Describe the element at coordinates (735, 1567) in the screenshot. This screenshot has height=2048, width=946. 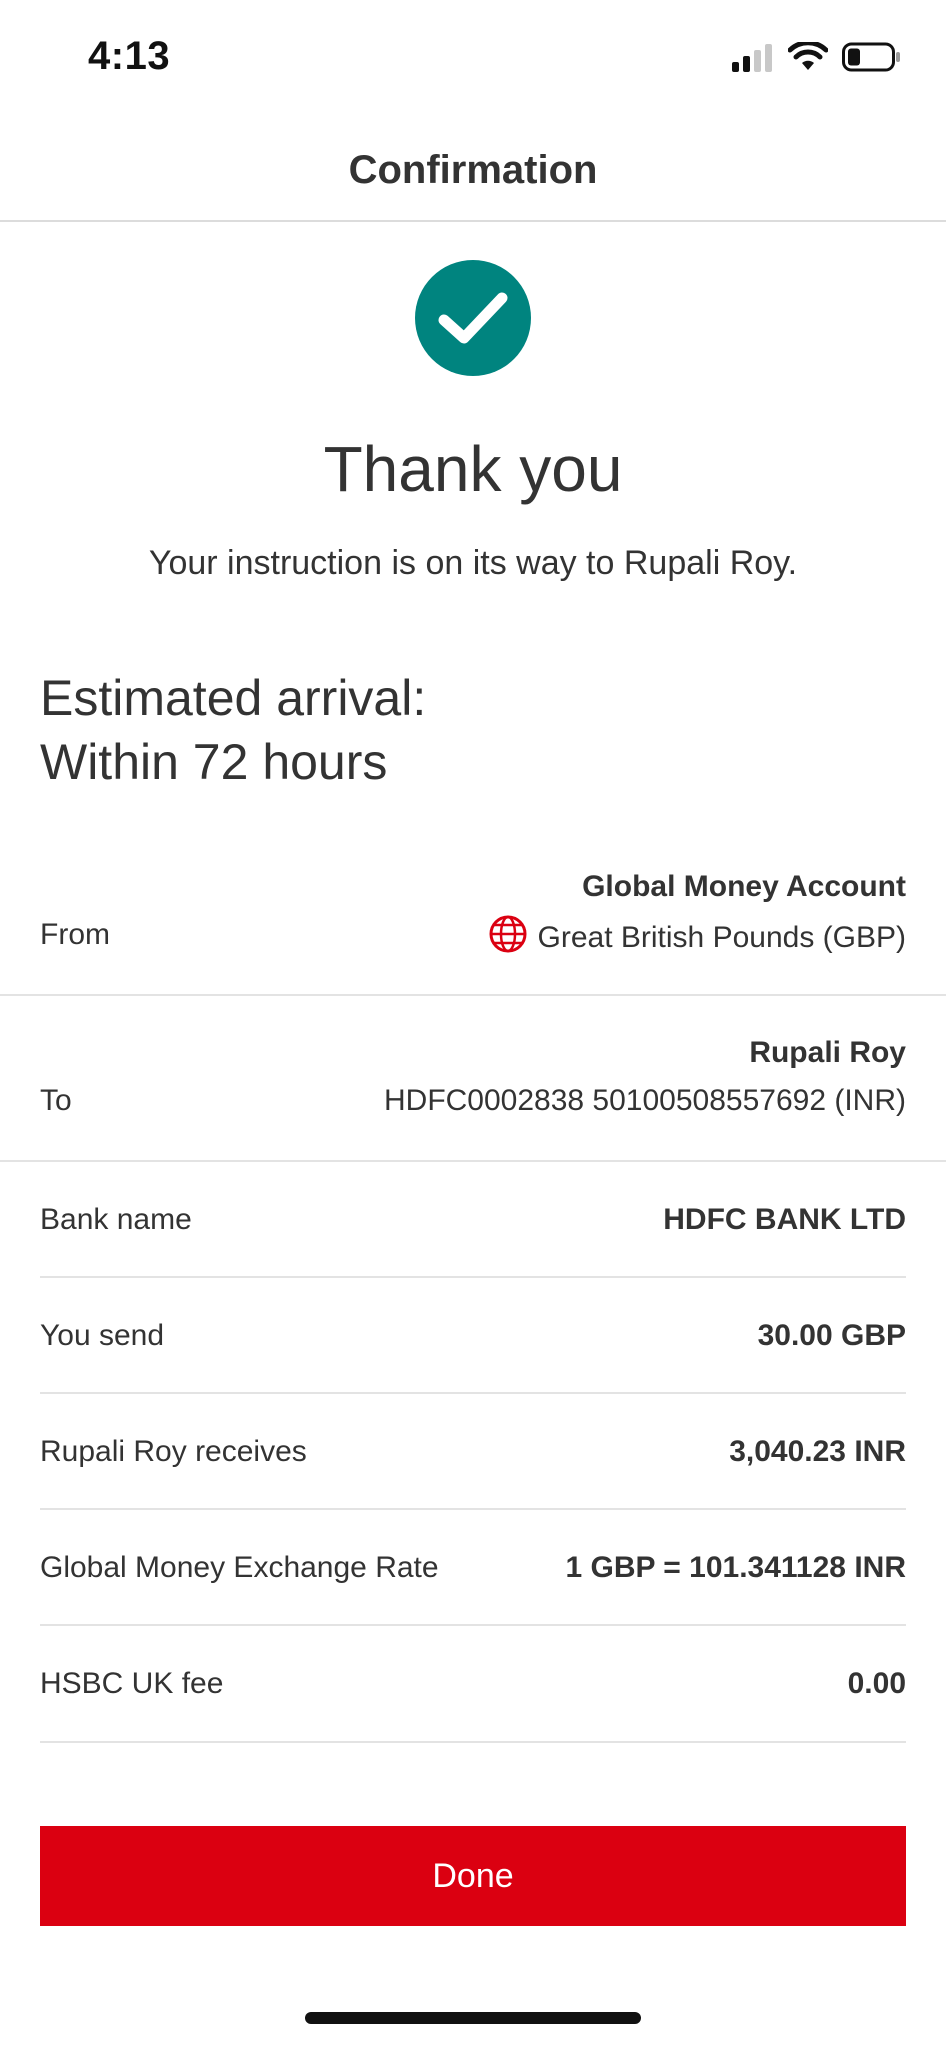
I see `detail-value: 1 GBP = 101.341128 INR` at that location.